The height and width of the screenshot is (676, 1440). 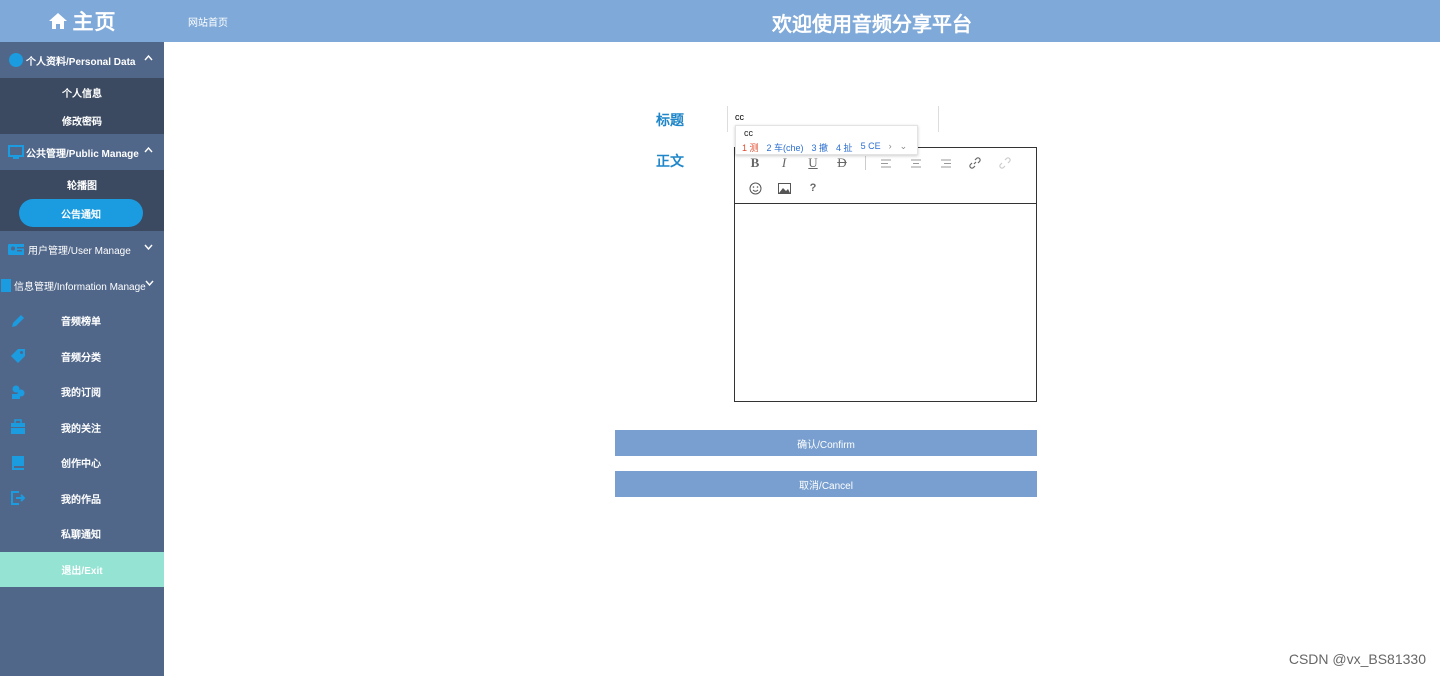 I want to click on confirm-button: 确认/Confirm, so click(x=826, y=443).